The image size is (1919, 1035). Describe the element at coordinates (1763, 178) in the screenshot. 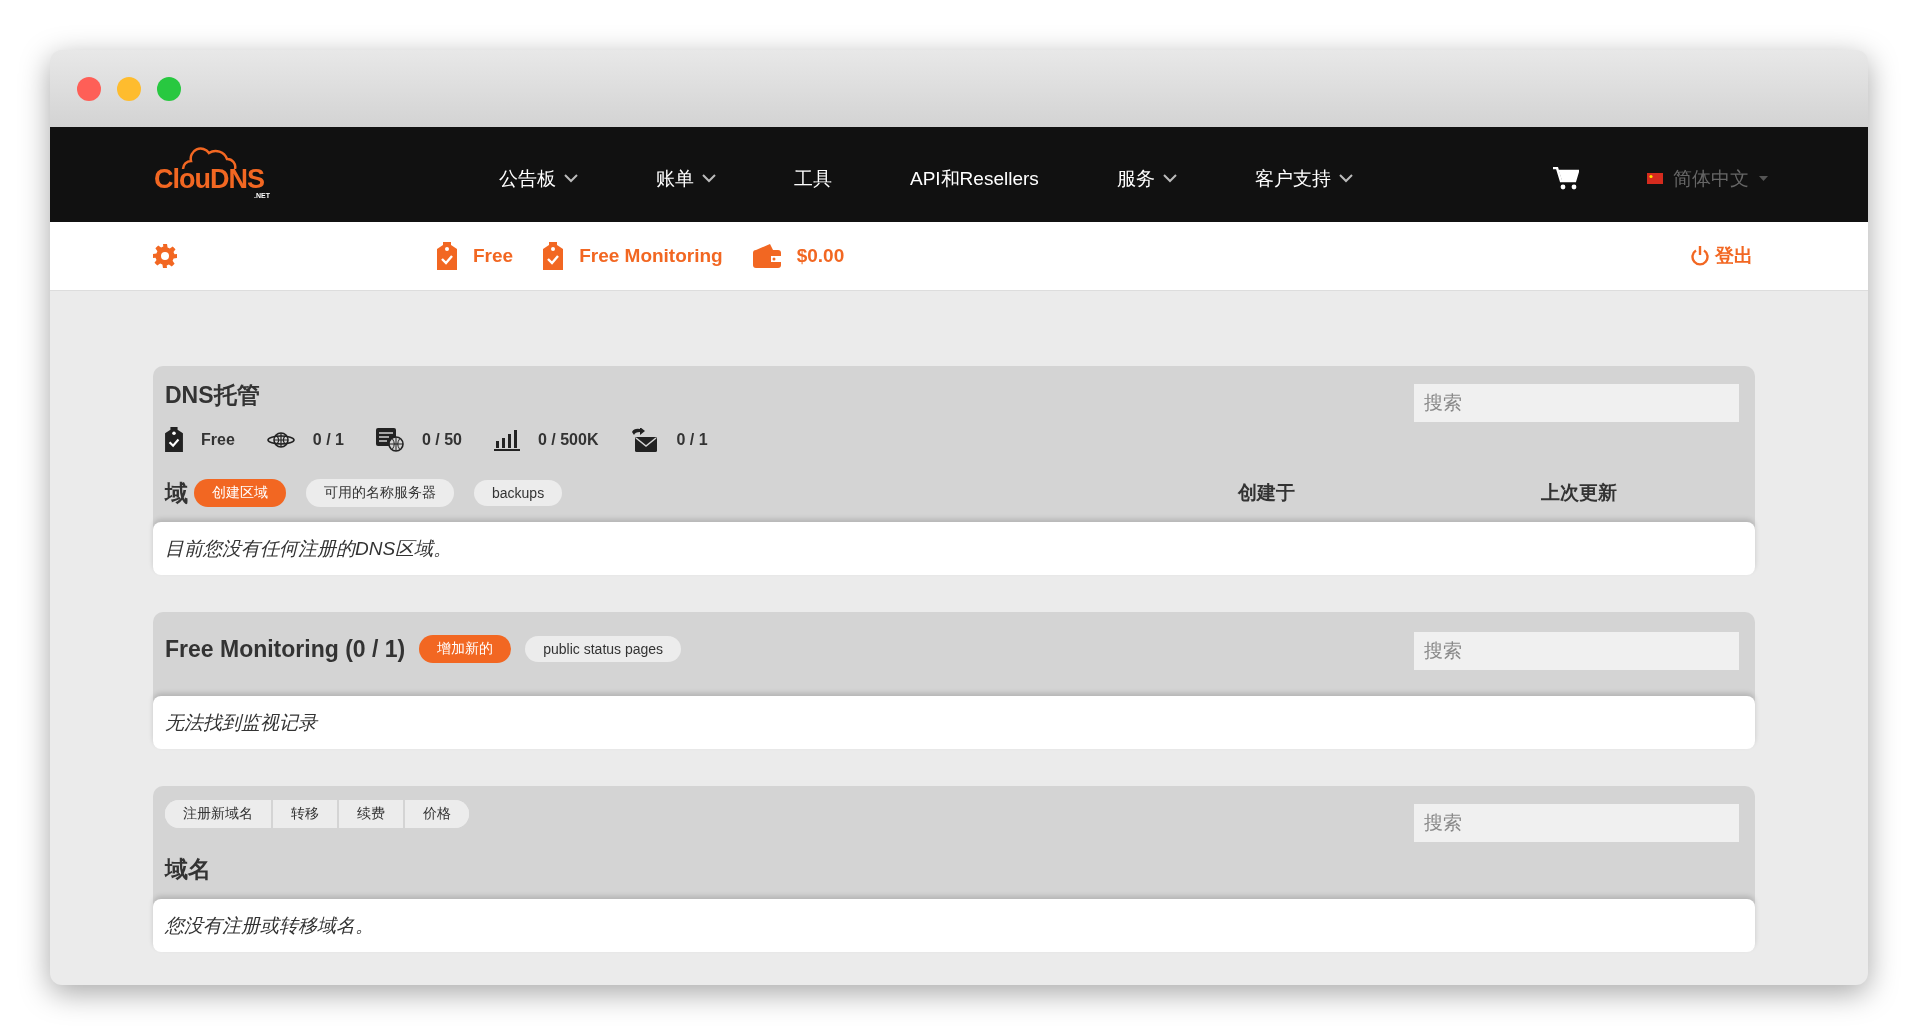

I see `caret-down-icon` at that location.